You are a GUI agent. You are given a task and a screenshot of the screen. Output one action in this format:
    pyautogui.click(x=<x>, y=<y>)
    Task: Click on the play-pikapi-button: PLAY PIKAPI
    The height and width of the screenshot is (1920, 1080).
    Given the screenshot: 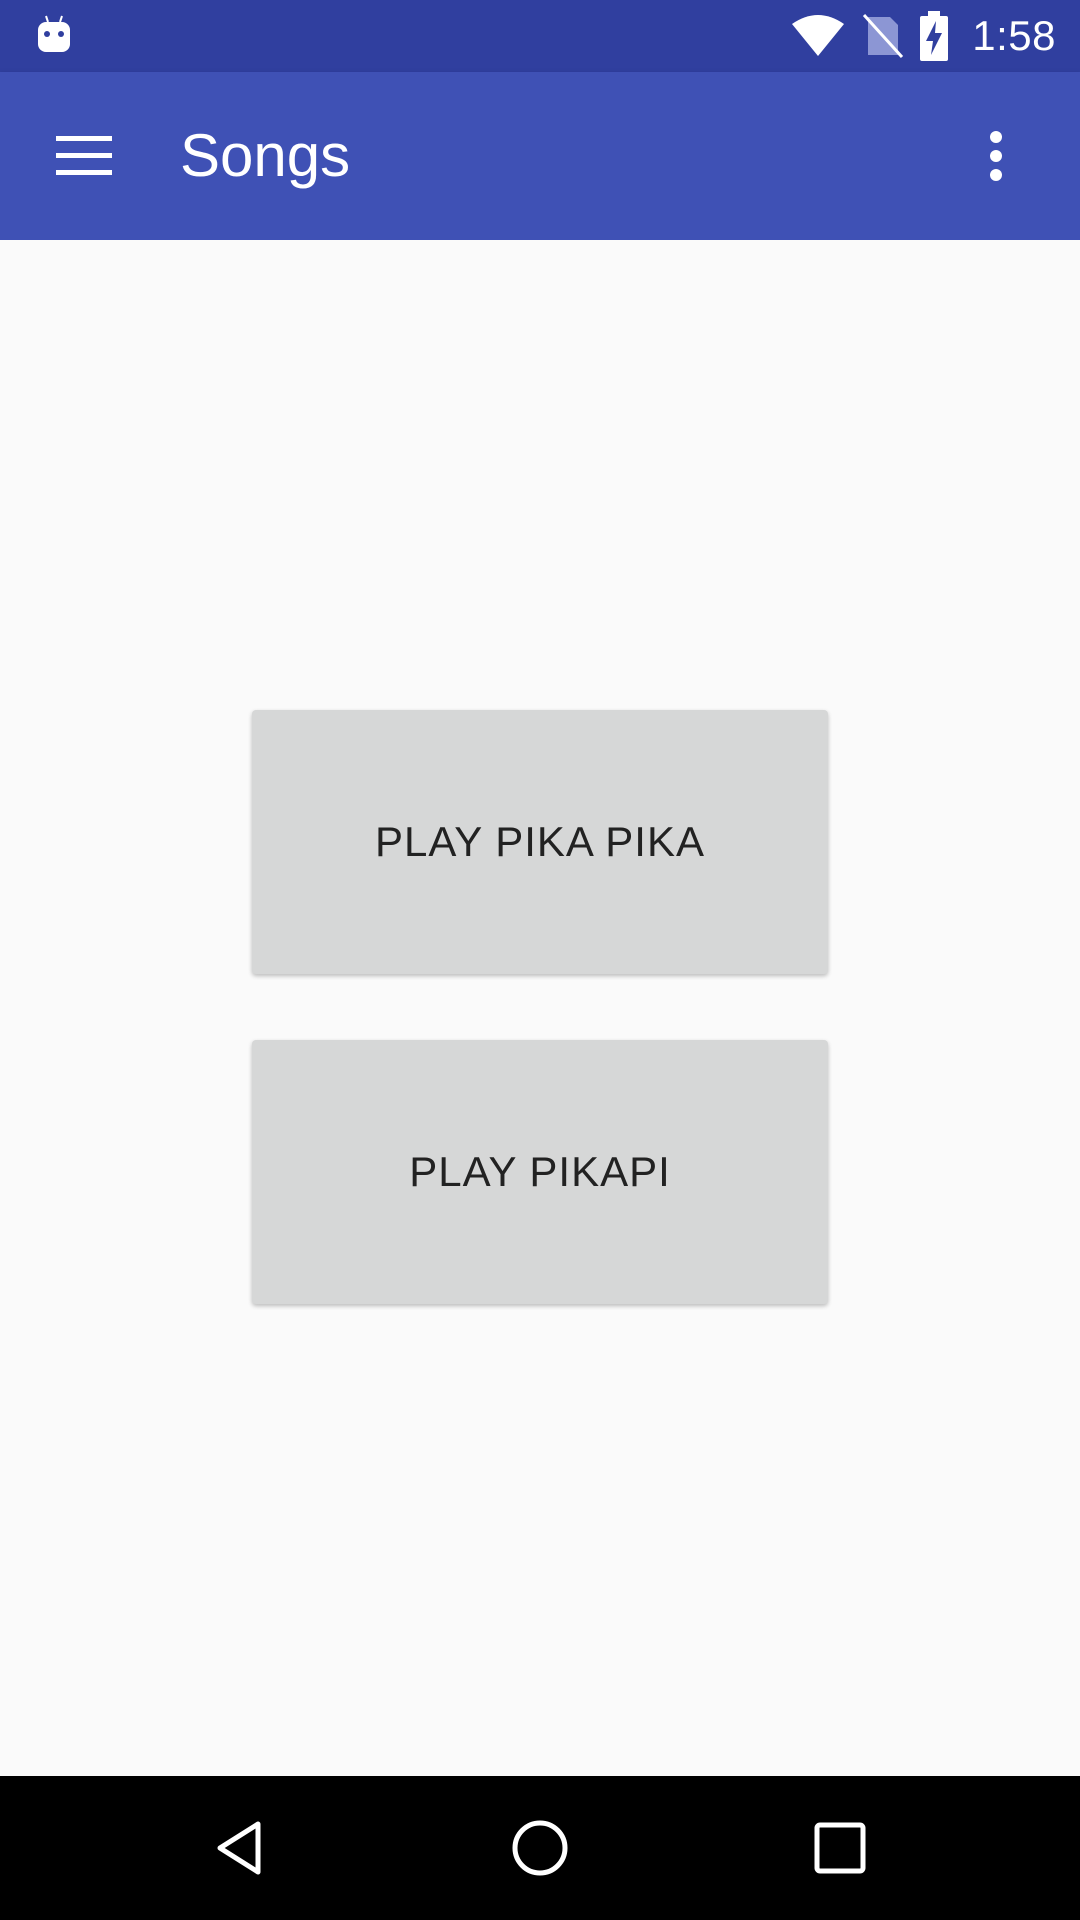 What is the action you would take?
    pyautogui.click(x=540, y=1172)
    